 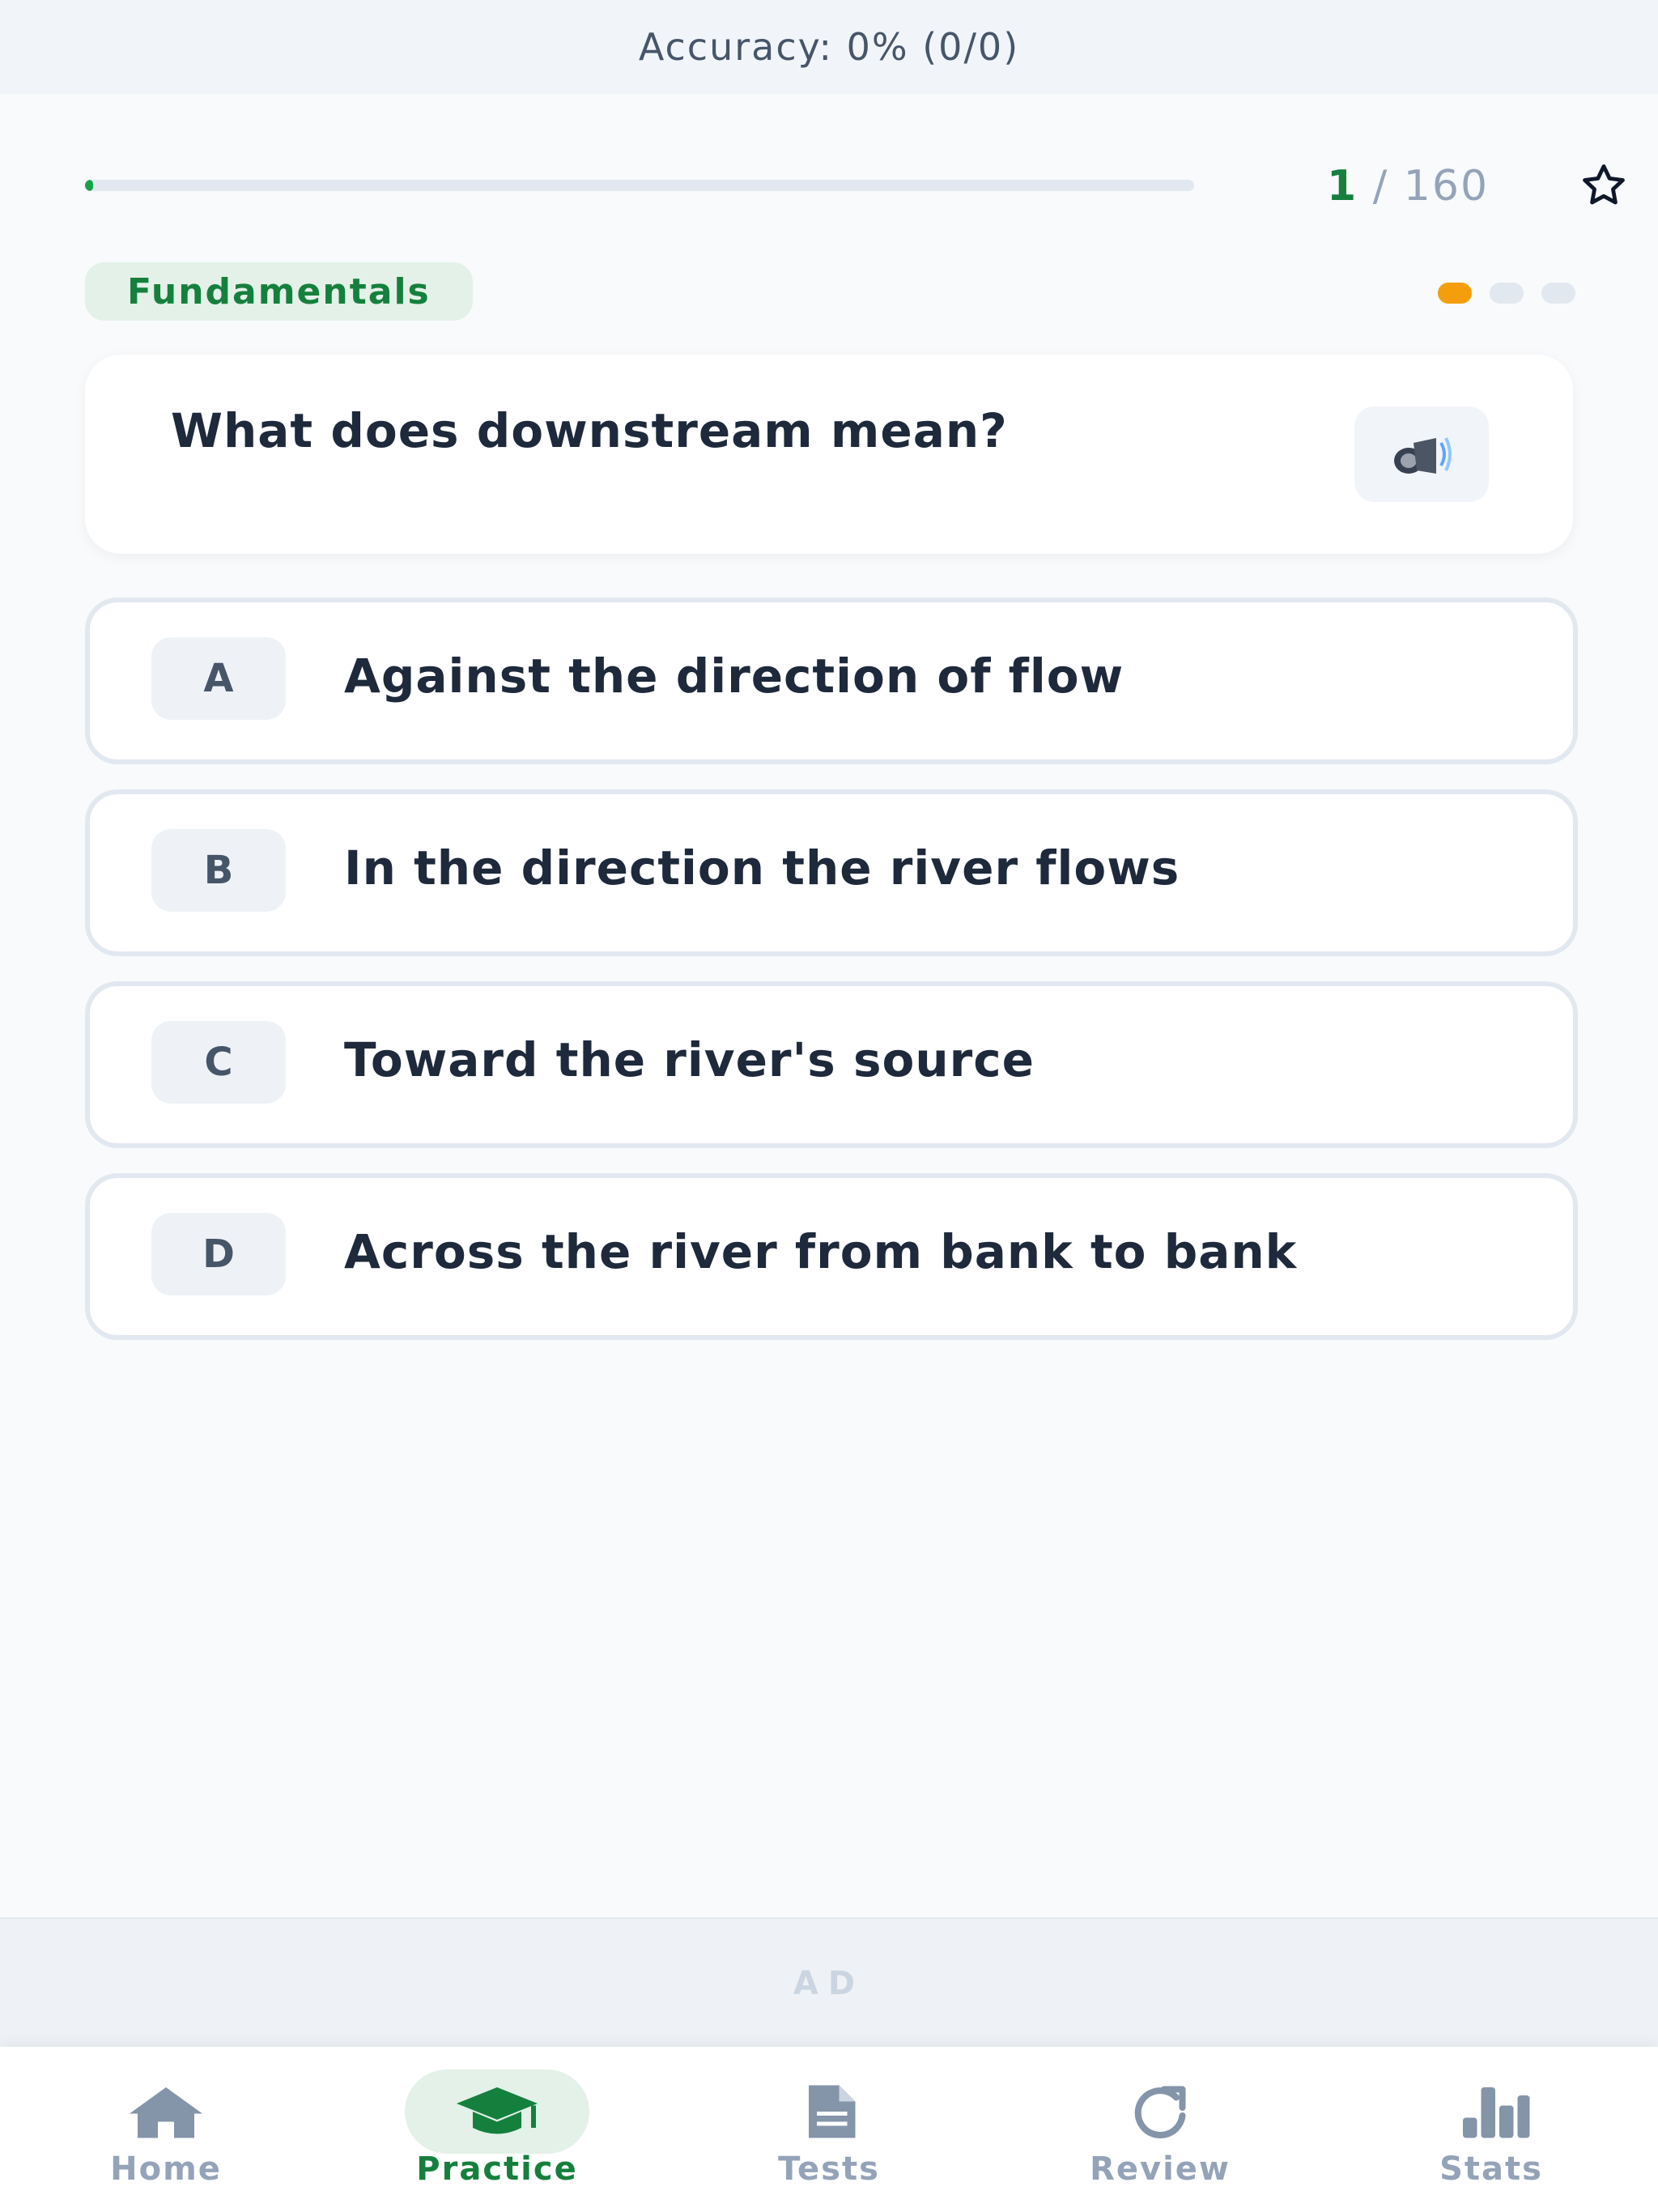 I want to click on progress-fill, so click(x=89, y=185).